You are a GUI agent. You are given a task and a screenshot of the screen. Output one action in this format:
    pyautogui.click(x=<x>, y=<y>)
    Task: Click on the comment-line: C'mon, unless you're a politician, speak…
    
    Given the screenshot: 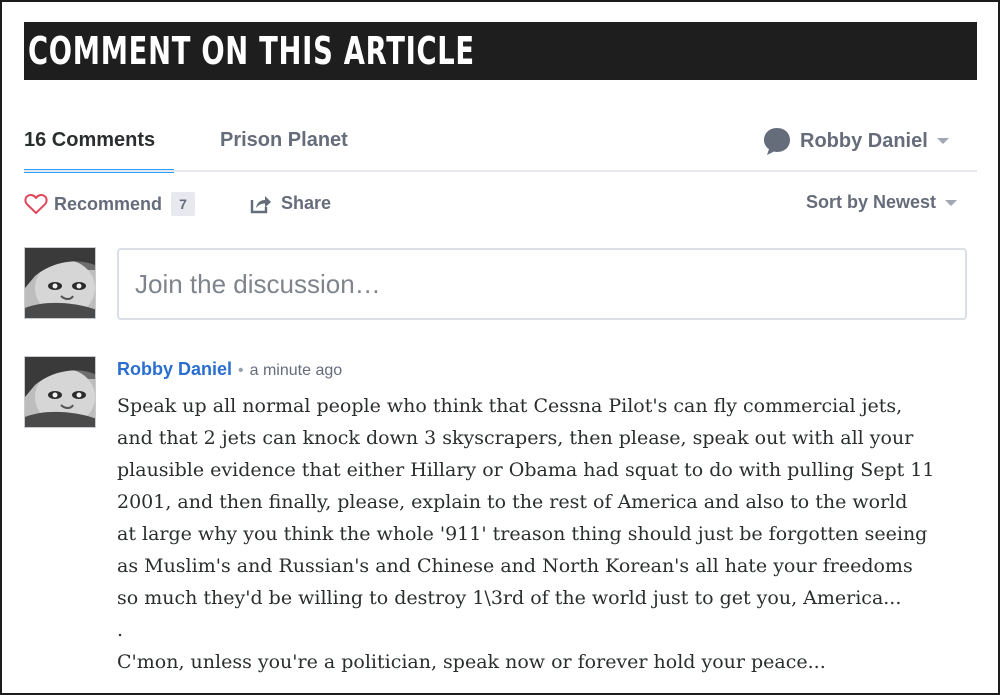 What is the action you would take?
    pyautogui.click(x=471, y=662)
    